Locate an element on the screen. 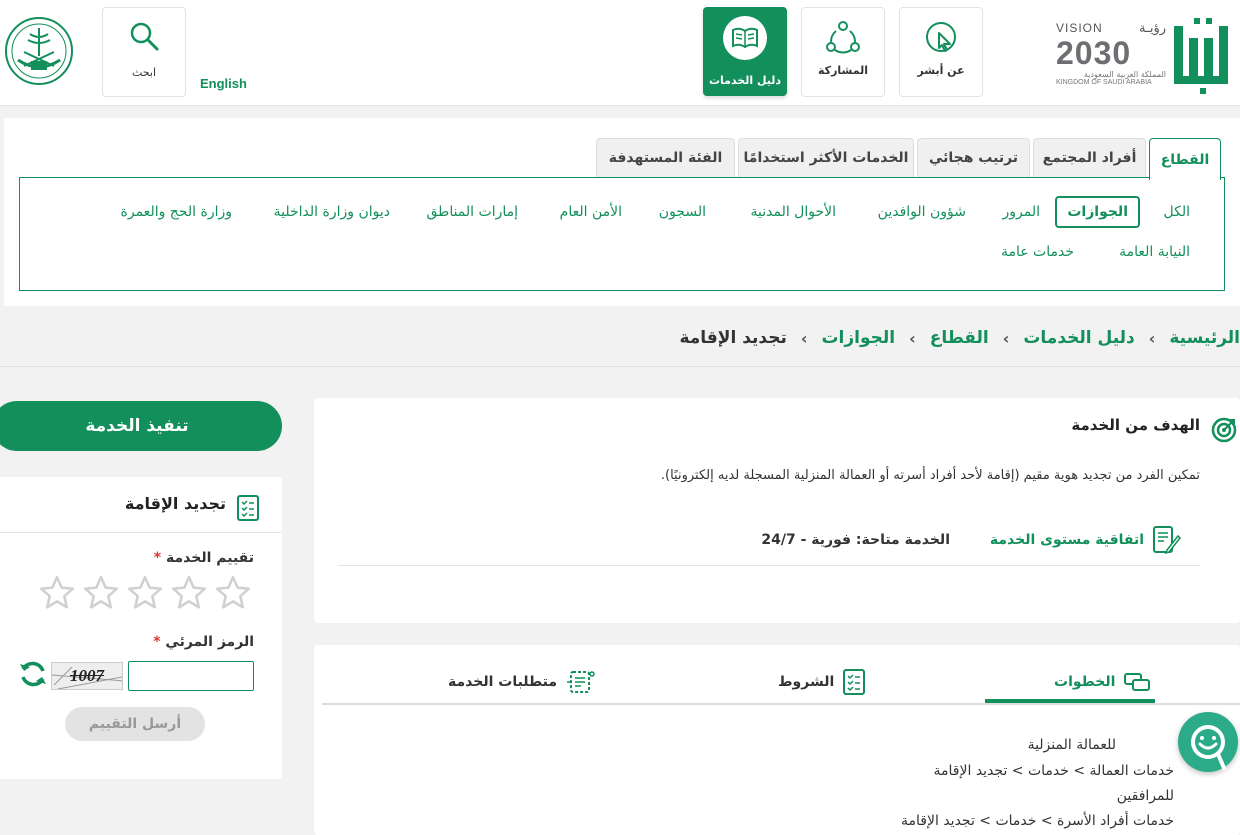  nav-label: عن أبشر is located at coordinates (941, 70).